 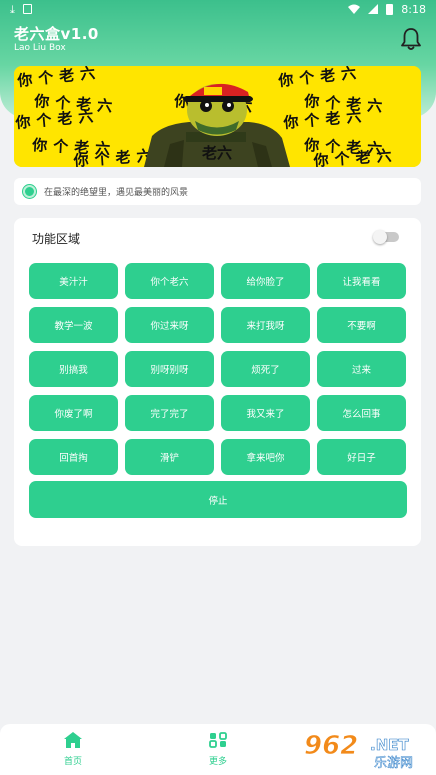 I want to click on notification-icon, so click(x=27, y=9).